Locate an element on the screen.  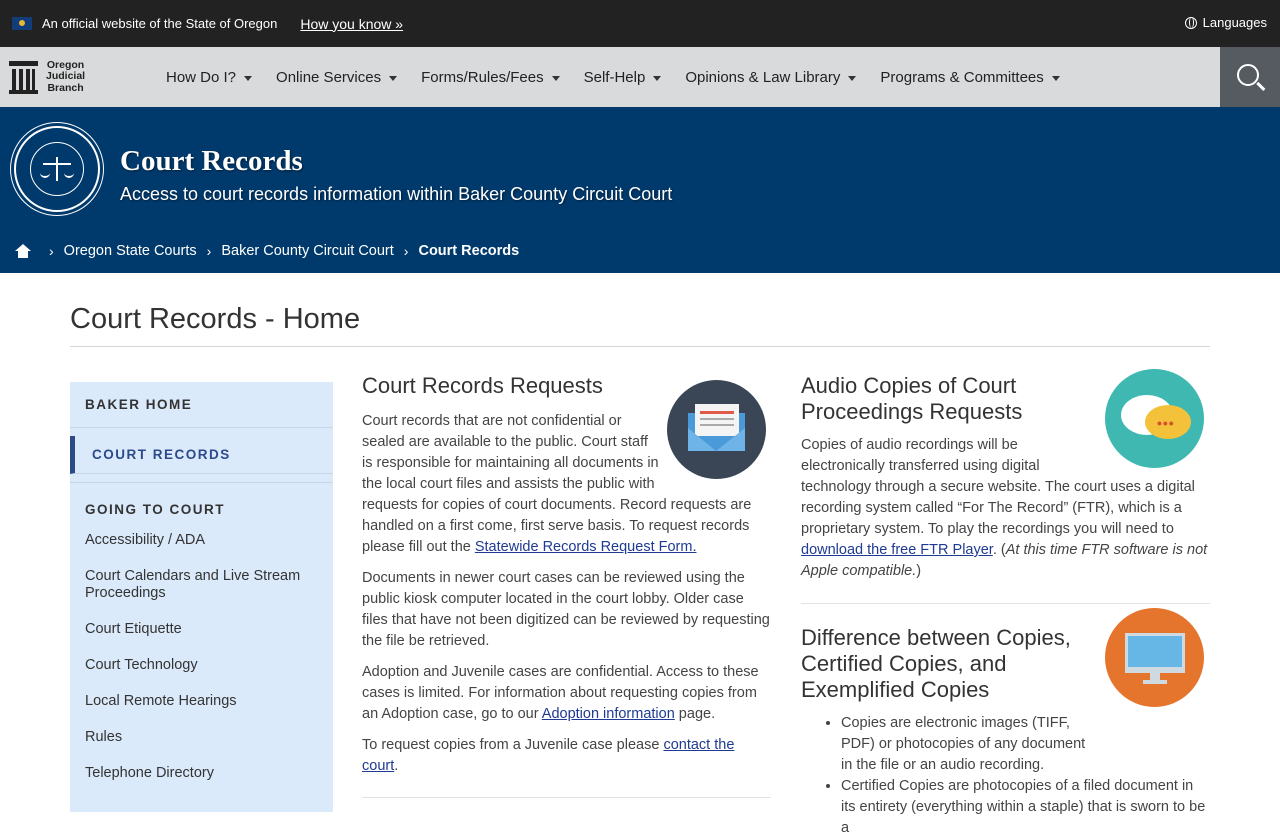
chat-bubbles-icon: ••• is located at coordinates (1154, 418).